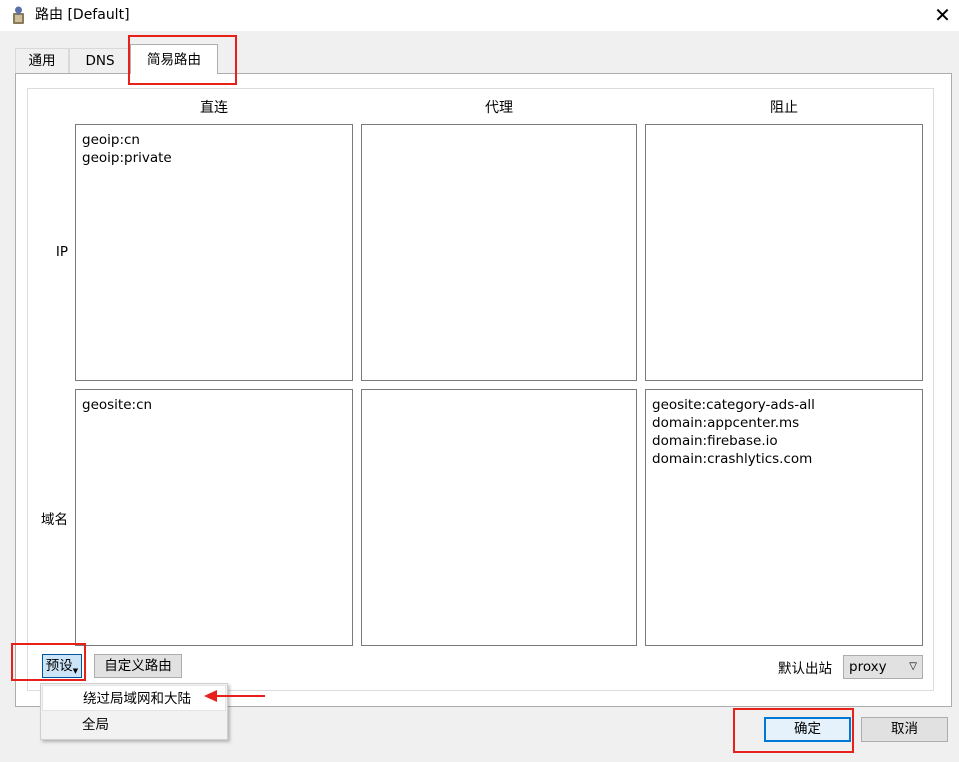 This screenshot has width=959, height=762. What do you see at coordinates (499, 108) in the screenshot?
I see `column-header-proxy: 代理` at bounding box center [499, 108].